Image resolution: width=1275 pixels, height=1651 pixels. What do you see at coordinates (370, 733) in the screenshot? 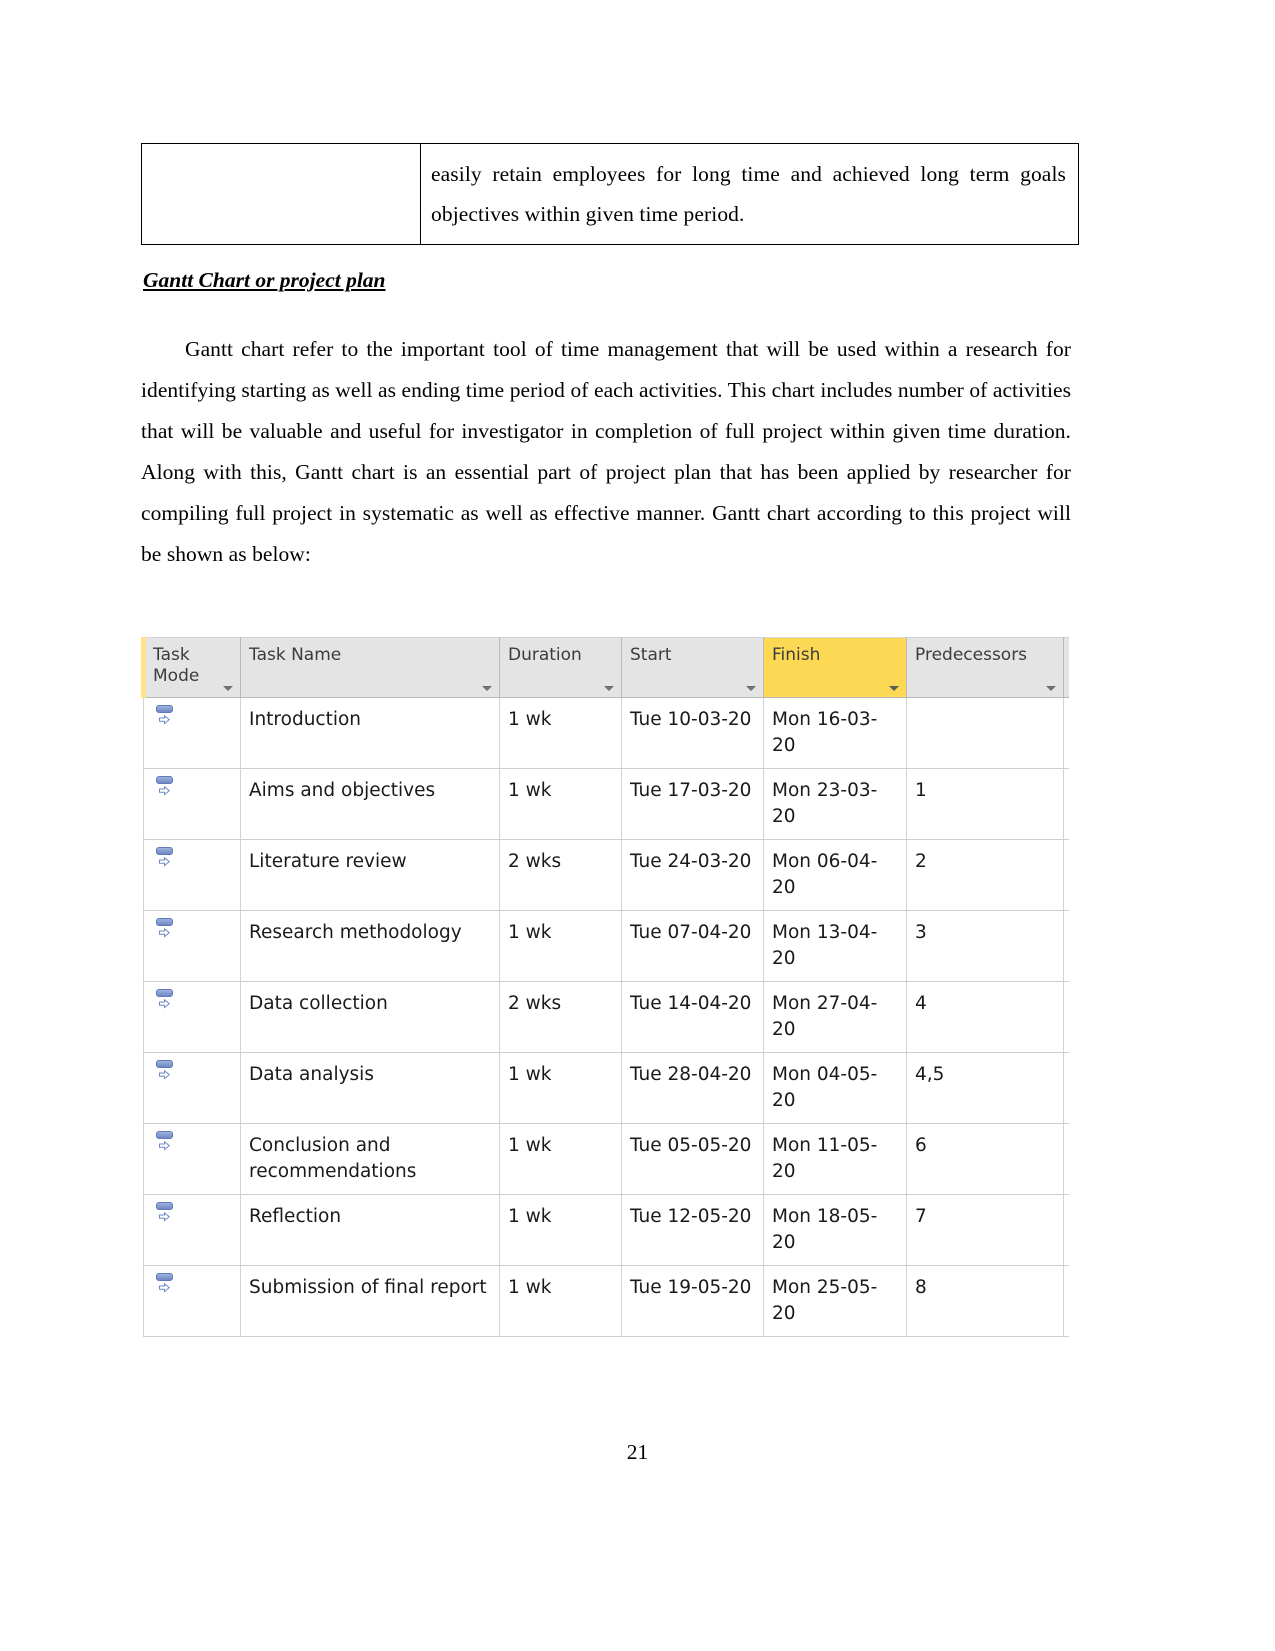
I see `cell-task-name: Introduction` at bounding box center [370, 733].